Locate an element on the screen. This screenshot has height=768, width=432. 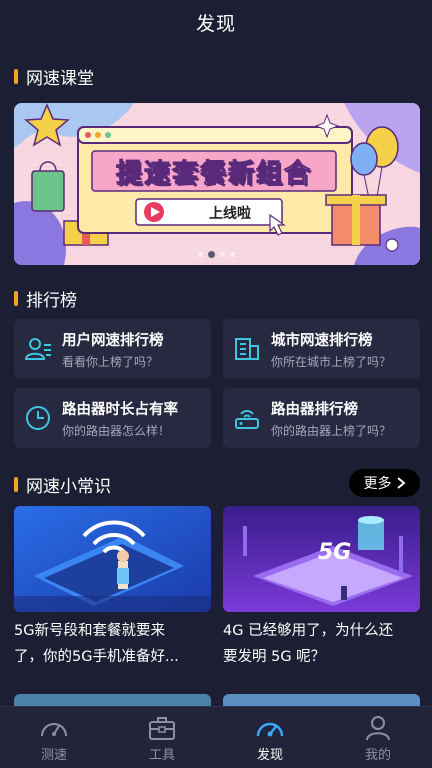
person-icon is located at coordinates (378, 728).